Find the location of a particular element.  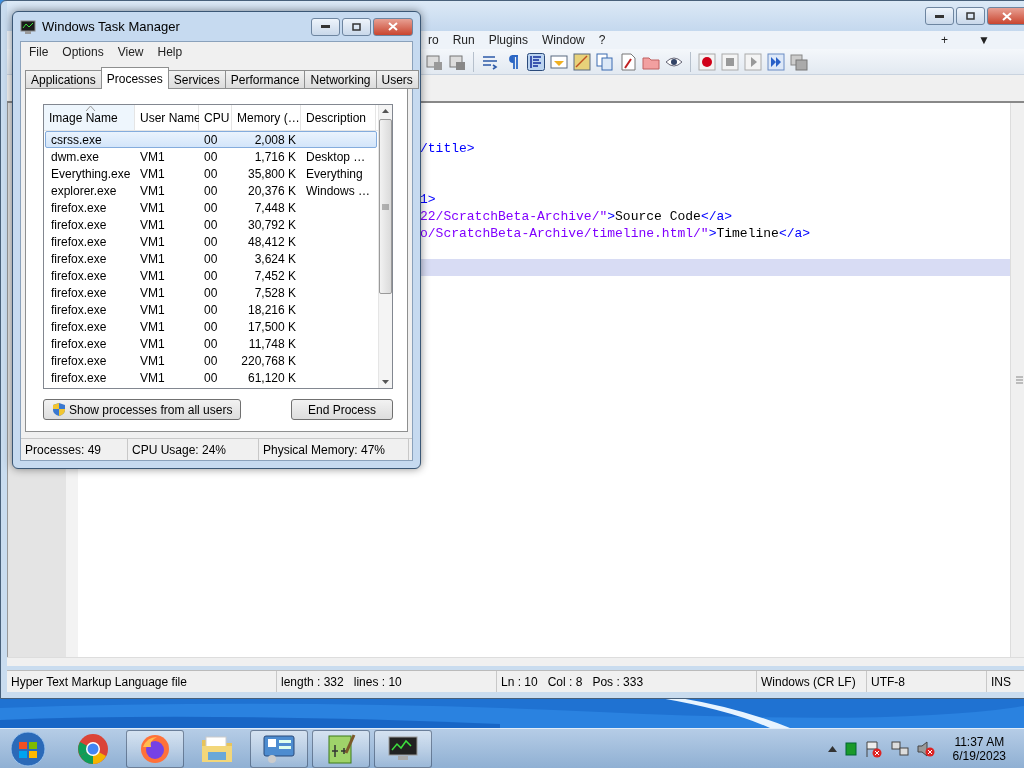

show-hidden-icons-icon is located at coordinates (832, 748).